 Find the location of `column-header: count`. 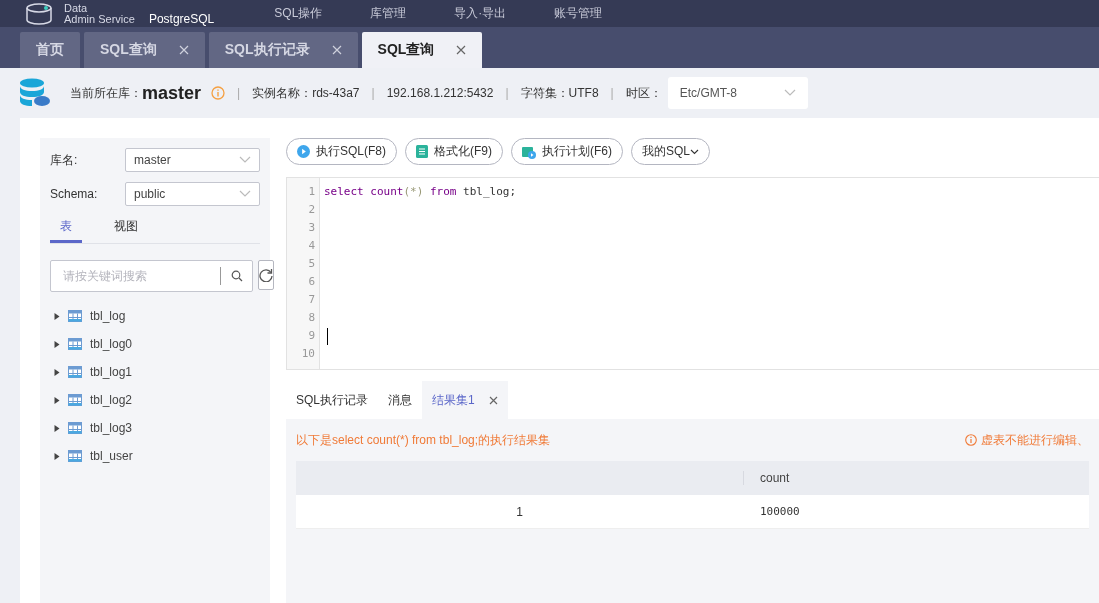

column-header: count is located at coordinates (916, 478).